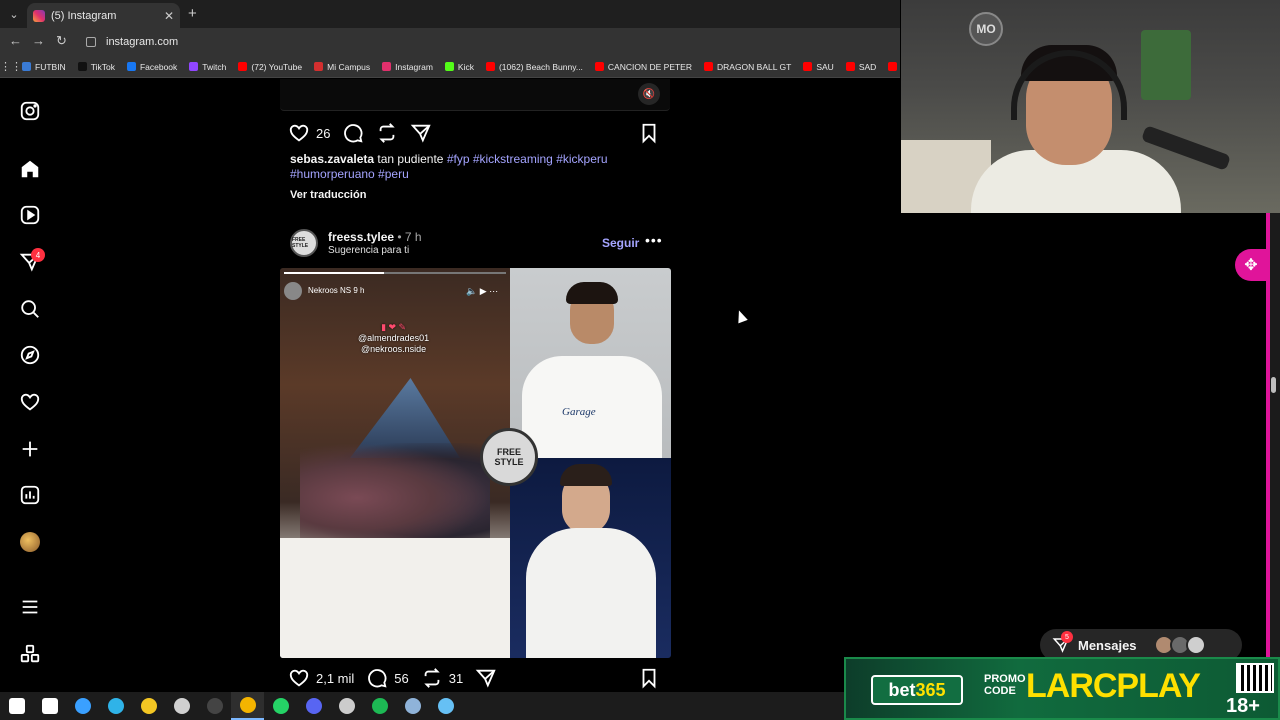  I want to click on whatsapp-icon, so click(280, 706).